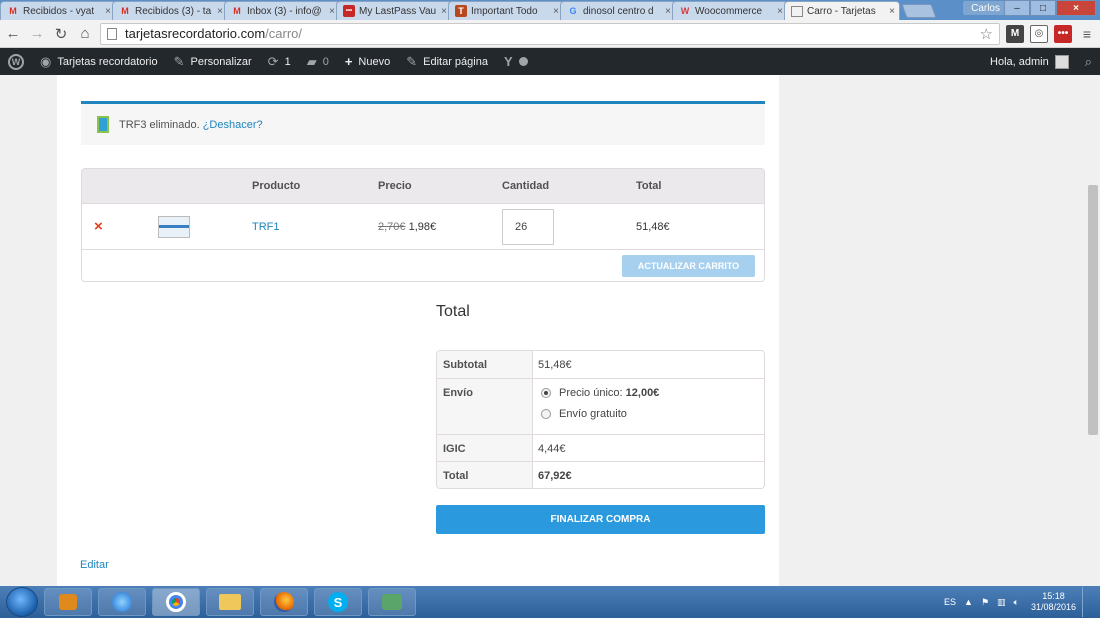 The image size is (1100, 618). What do you see at coordinates (461, 11) in the screenshot?
I see `trello-icon: T` at bounding box center [461, 11].